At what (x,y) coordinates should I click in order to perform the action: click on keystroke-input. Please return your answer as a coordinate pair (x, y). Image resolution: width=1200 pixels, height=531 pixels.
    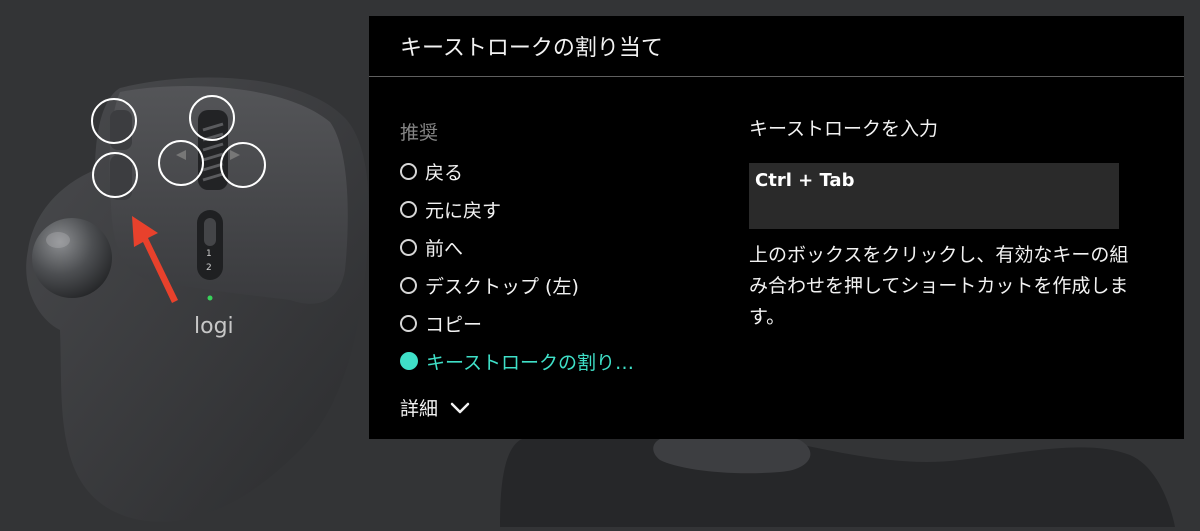
    Looking at the image, I should click on (934, 196).